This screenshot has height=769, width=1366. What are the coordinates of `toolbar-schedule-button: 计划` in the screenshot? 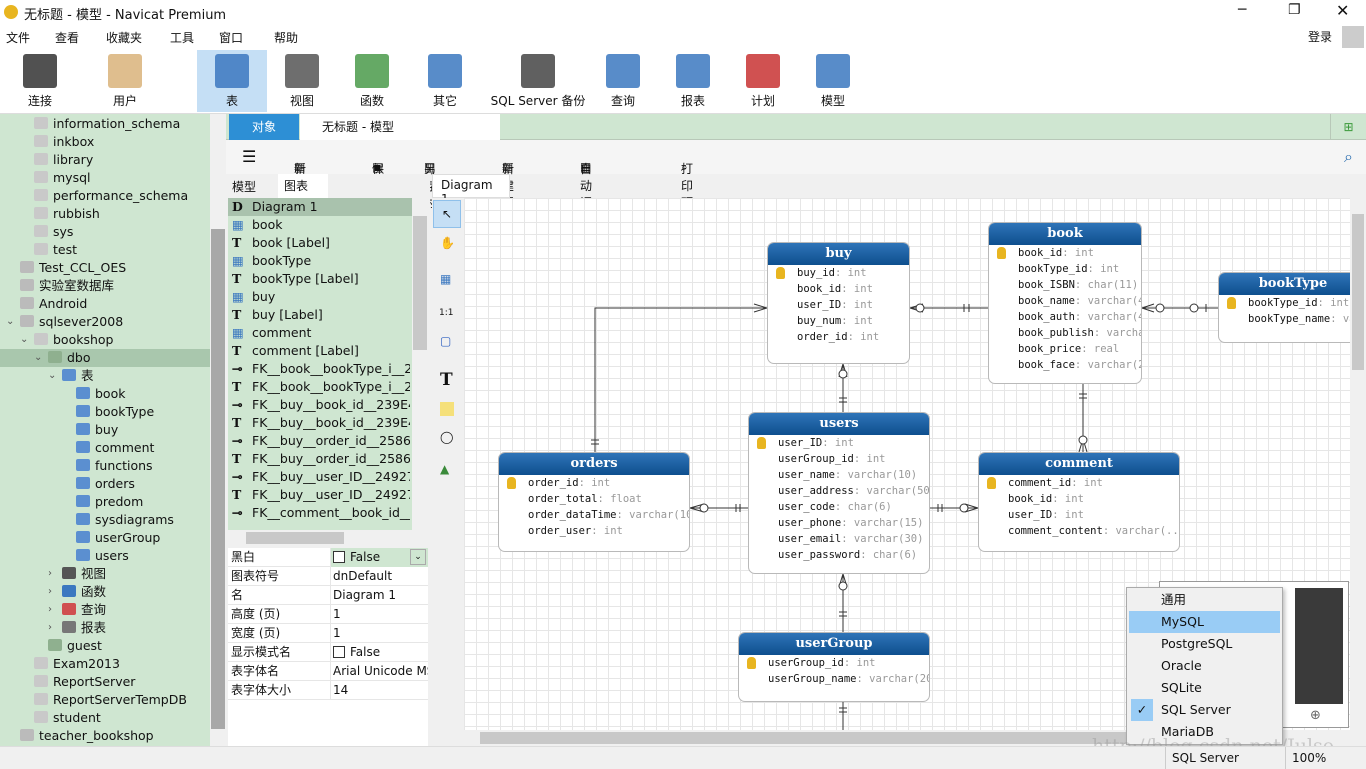 It's located at (763, 81).